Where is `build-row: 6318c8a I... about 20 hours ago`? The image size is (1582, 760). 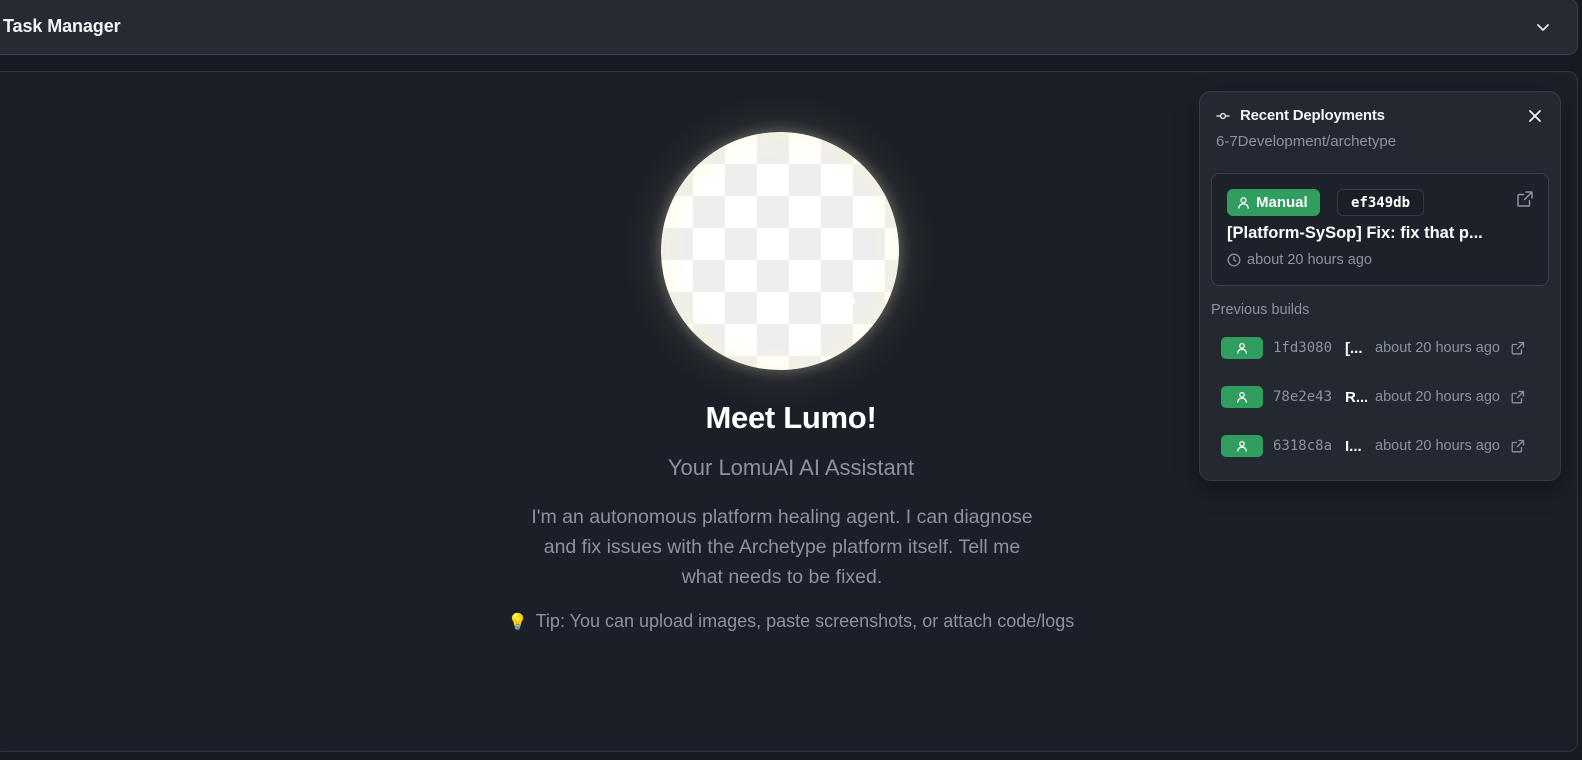 build-row: 6318c8a I... about 20 hours ago is located at coordinates (1386, 446).